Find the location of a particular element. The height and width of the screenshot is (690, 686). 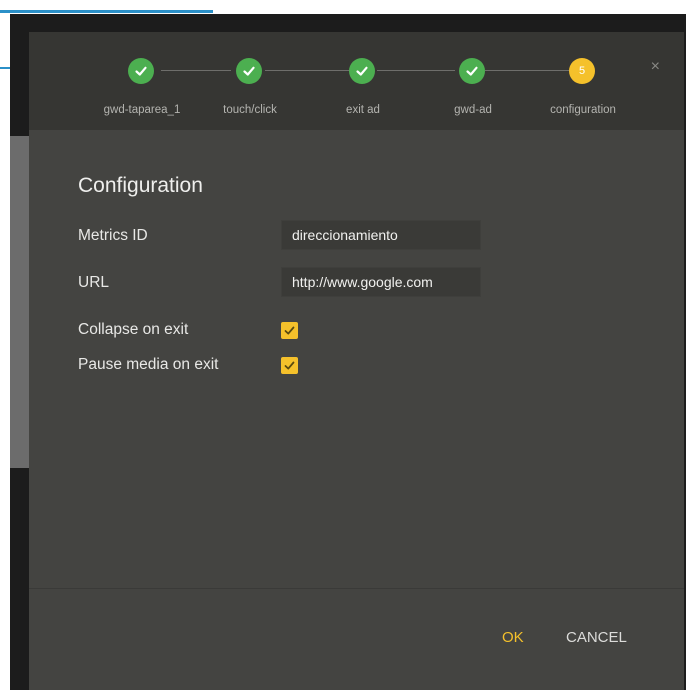

pause-media-label: Pause media on exit is located at coordinates (148, 364).